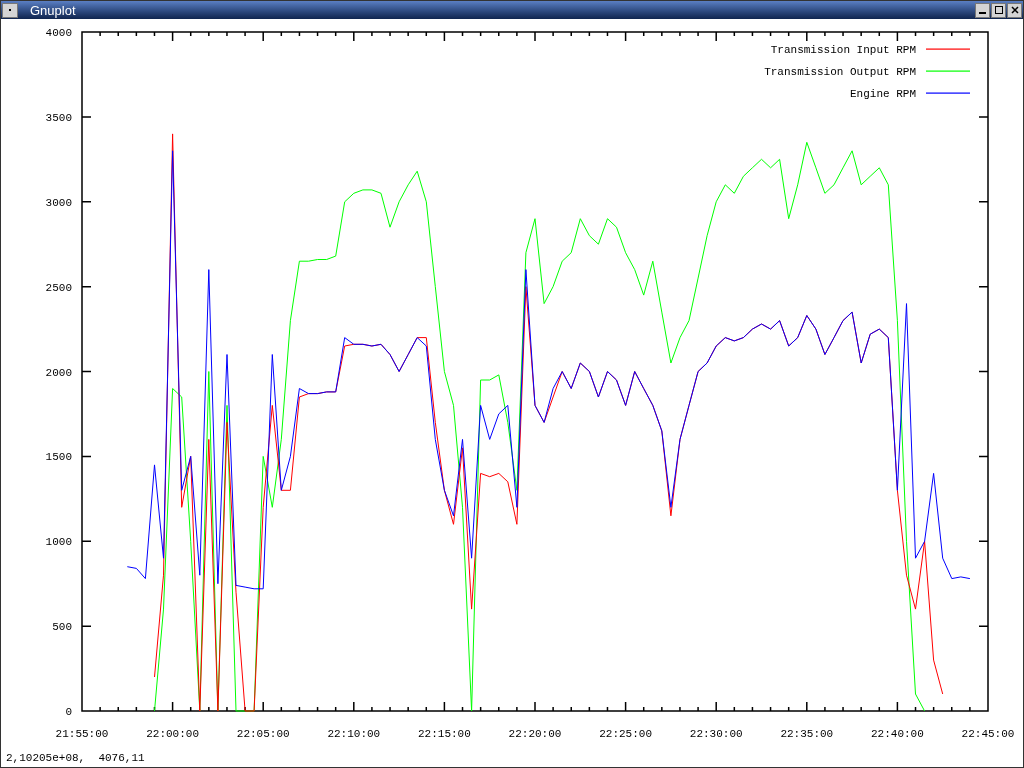 Image resolution: width=1024 pixels, height=768 pixels. Describe the element at coordinates (172, 734) in the screenshot. I see `x-tick-label: 22:00:00` at that location.